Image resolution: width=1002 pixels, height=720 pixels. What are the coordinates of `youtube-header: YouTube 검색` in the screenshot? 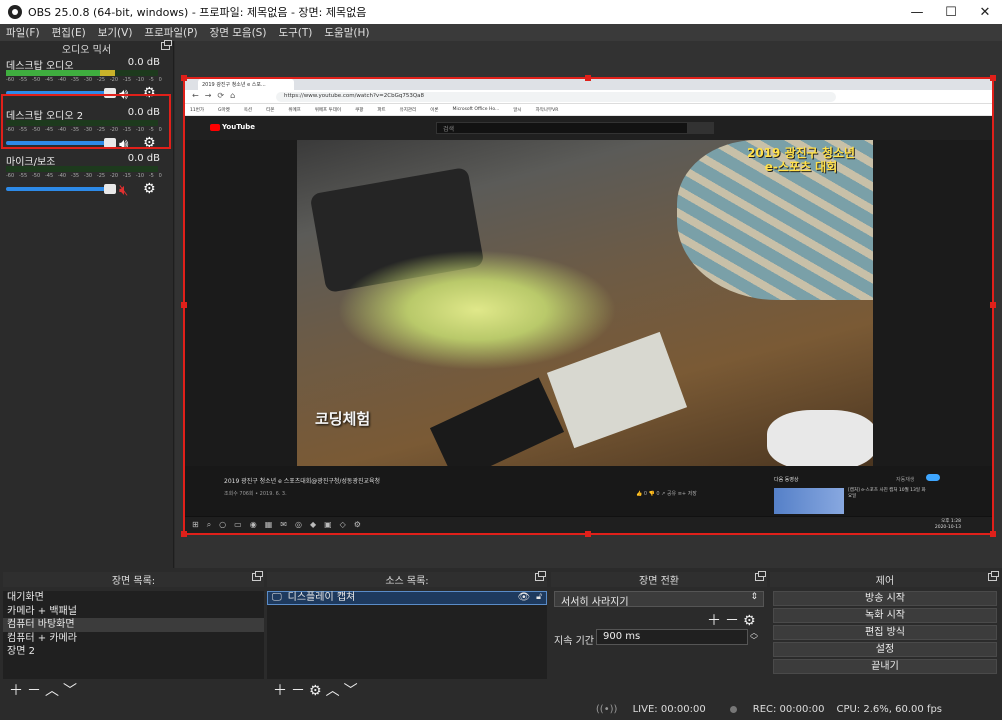 It's located at (588, 128).